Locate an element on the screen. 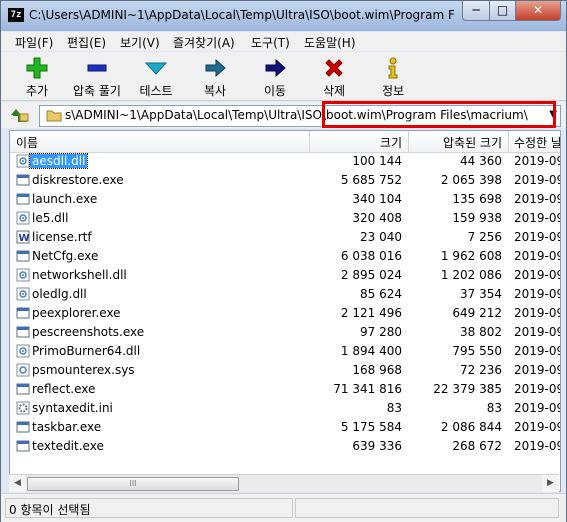 The width and height of the screenshot is (567, 522). scroll-right-arrow: ▶ is located at coordinates (550, 483).